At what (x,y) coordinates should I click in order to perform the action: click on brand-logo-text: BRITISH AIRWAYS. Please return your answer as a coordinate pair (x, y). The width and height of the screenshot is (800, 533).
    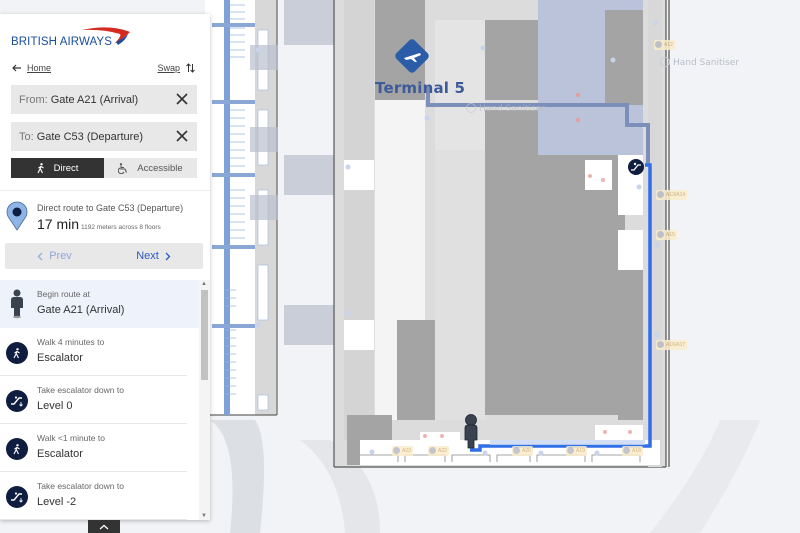
    Looking at the image, I should click on (61, 42).